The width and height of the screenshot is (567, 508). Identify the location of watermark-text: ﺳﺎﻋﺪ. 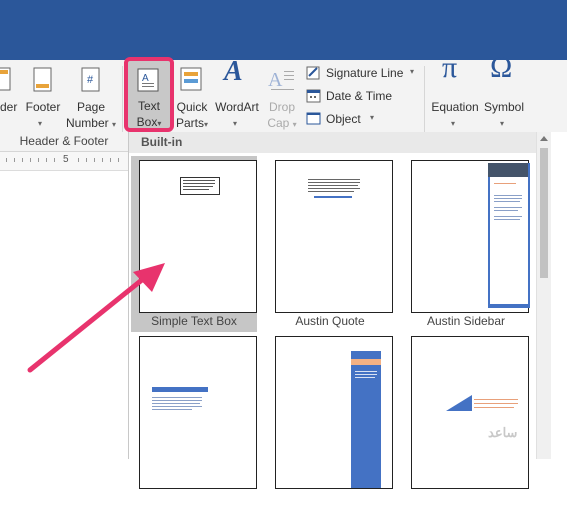
(503, 432).